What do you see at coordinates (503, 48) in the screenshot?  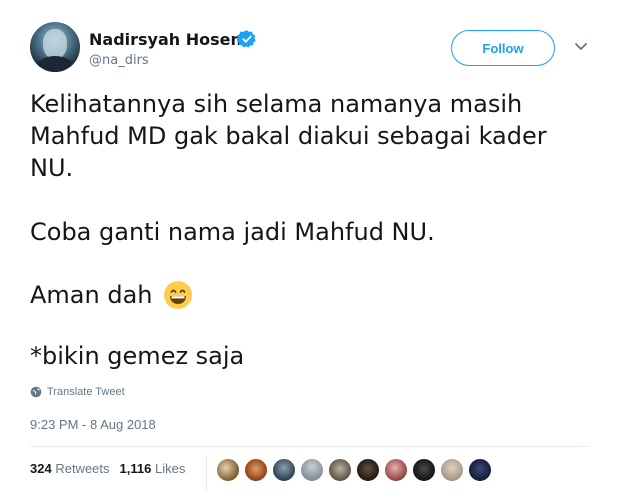 I see `follow-button: Follow` at bounding box center [503, 48].